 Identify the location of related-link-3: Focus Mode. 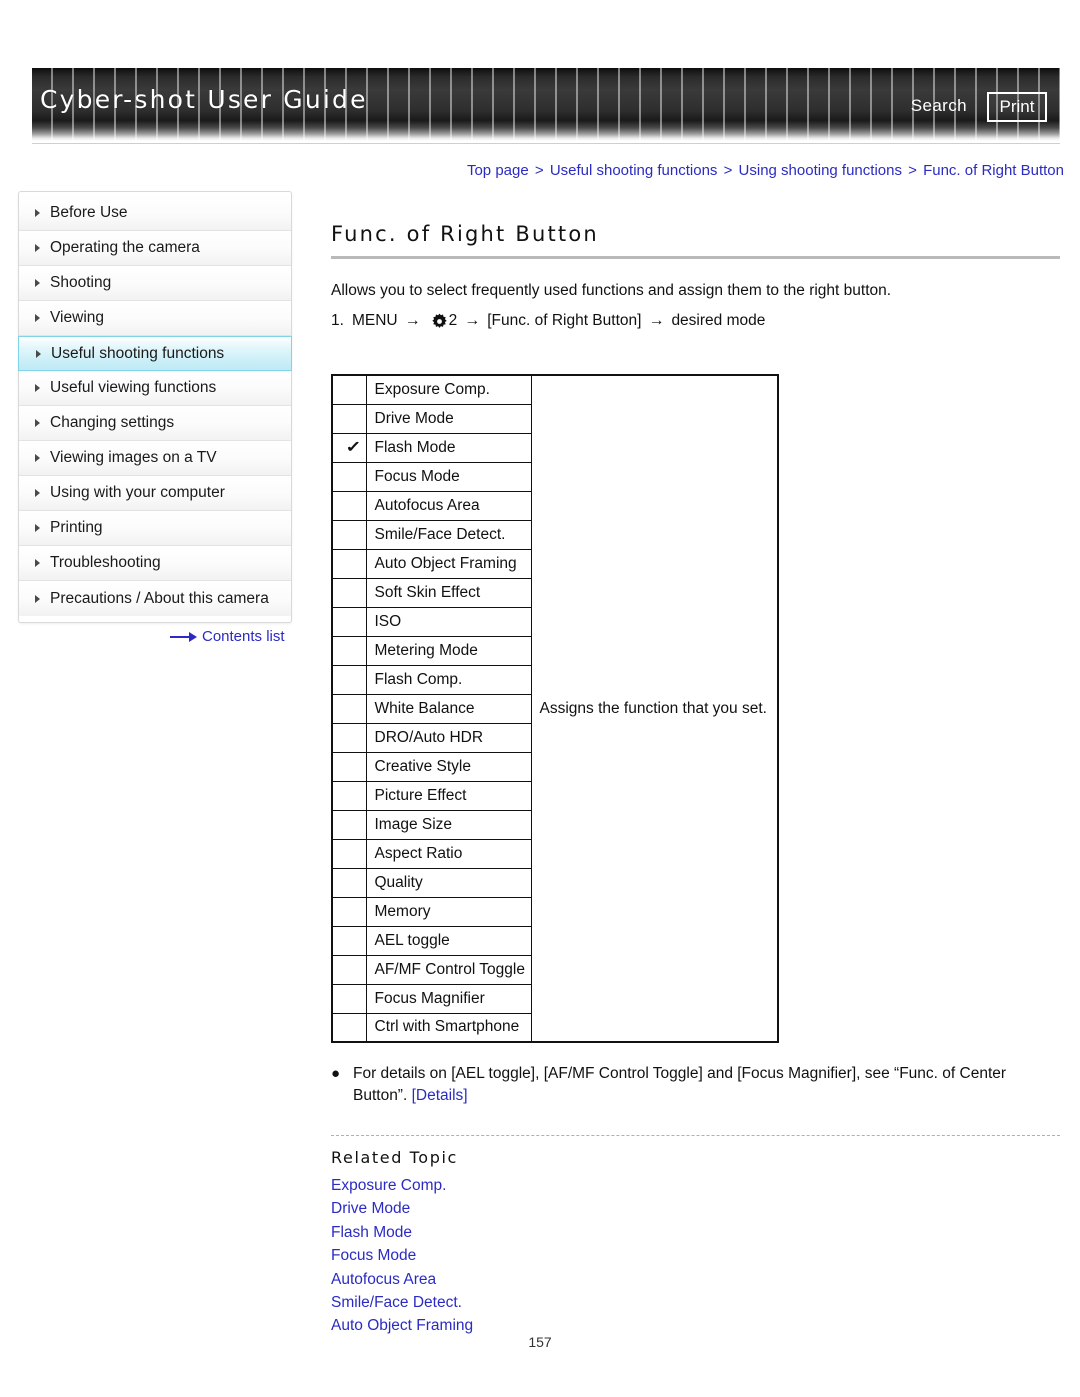
(531, 1255).